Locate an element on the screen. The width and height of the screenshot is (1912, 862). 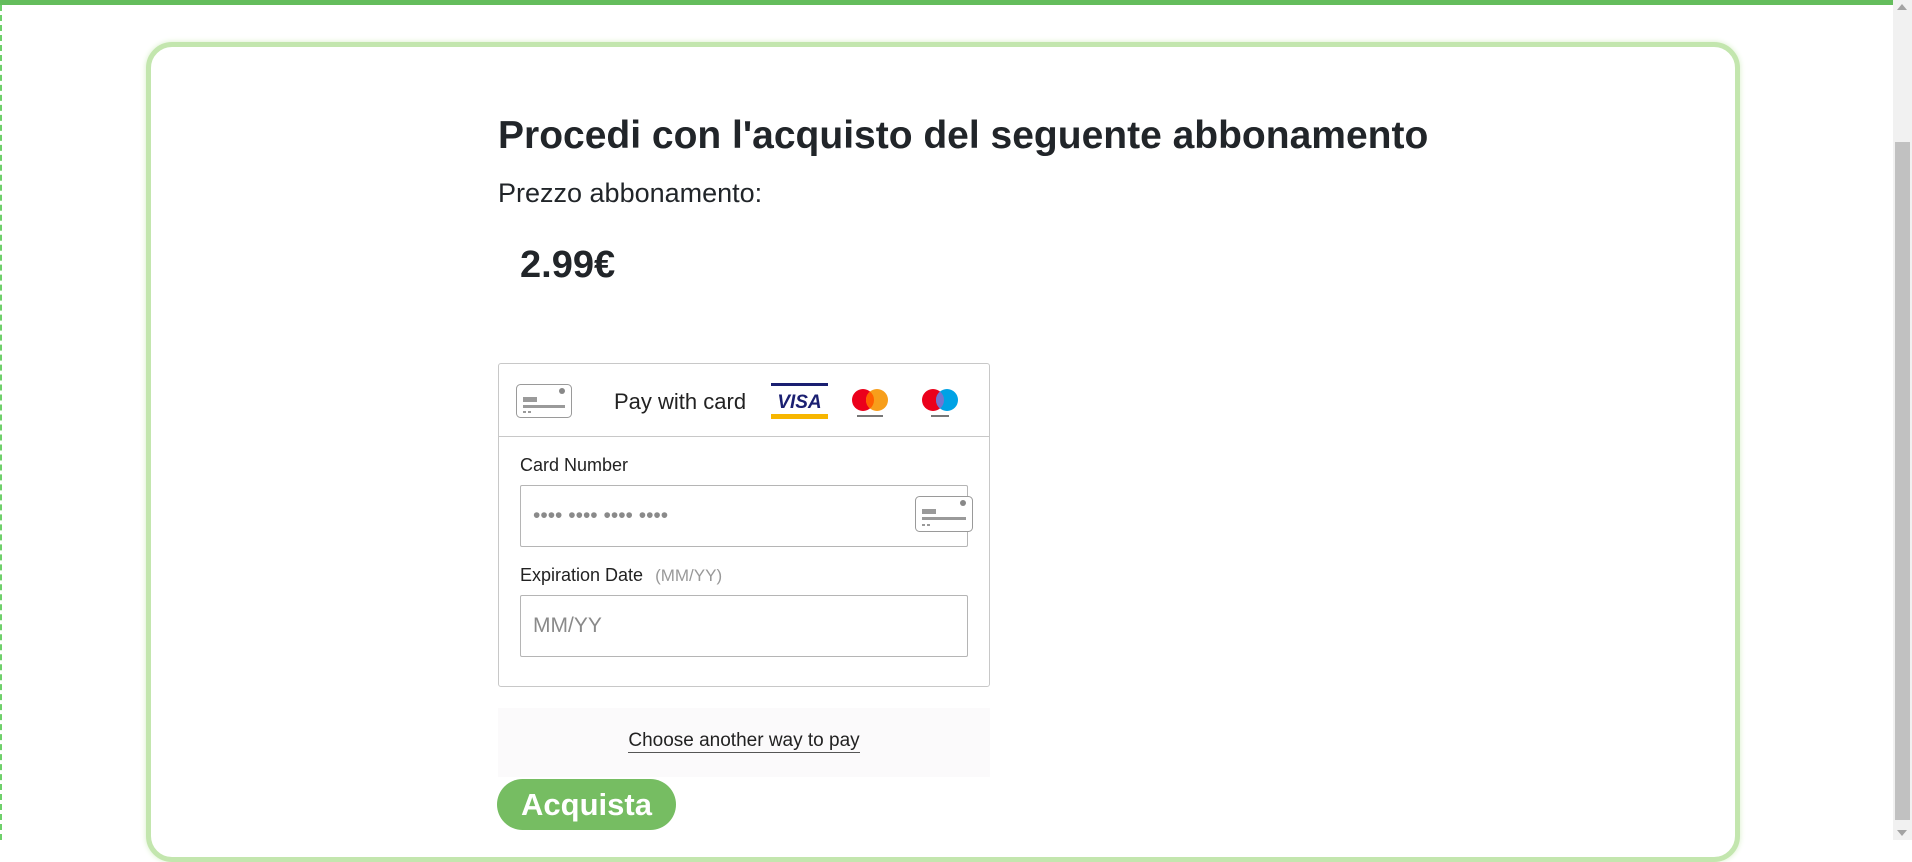
left-dashed-border is located at coordinates (1, 422).